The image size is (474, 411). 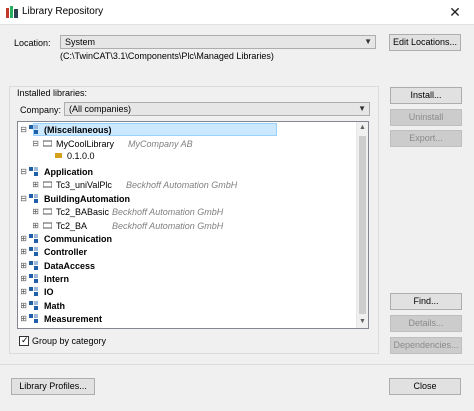 What do you see at coordinates (68, 172) in the screenshot?
I see `tree-node-label: Application` at bounding box center [68, 172].